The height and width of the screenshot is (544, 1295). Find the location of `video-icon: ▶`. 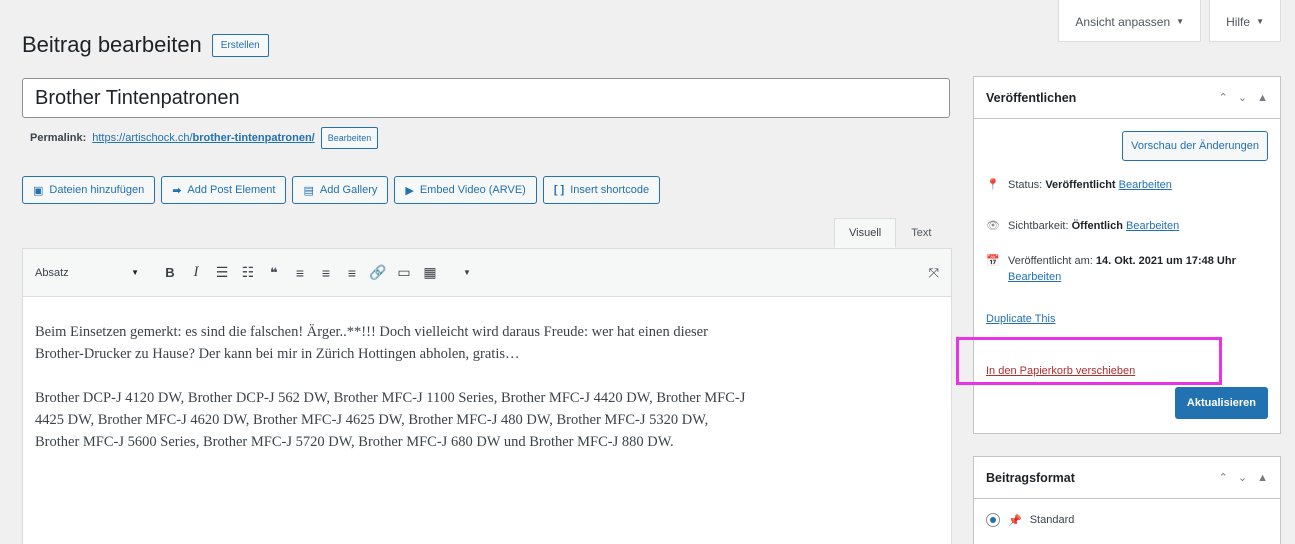

video-icon: ▶ is located at coordinates (409, 190).